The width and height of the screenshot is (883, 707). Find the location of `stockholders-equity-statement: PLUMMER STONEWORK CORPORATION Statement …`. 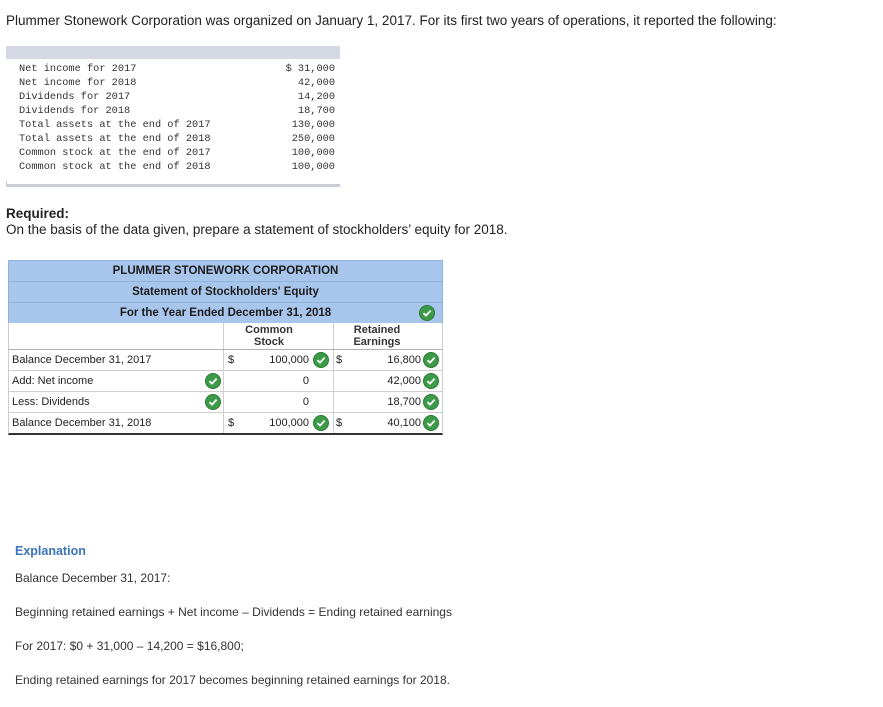

stockholders-equity-statement: PLUMMER STONEWORK CORPORATION Statement … is located at coordinates (225, 347).